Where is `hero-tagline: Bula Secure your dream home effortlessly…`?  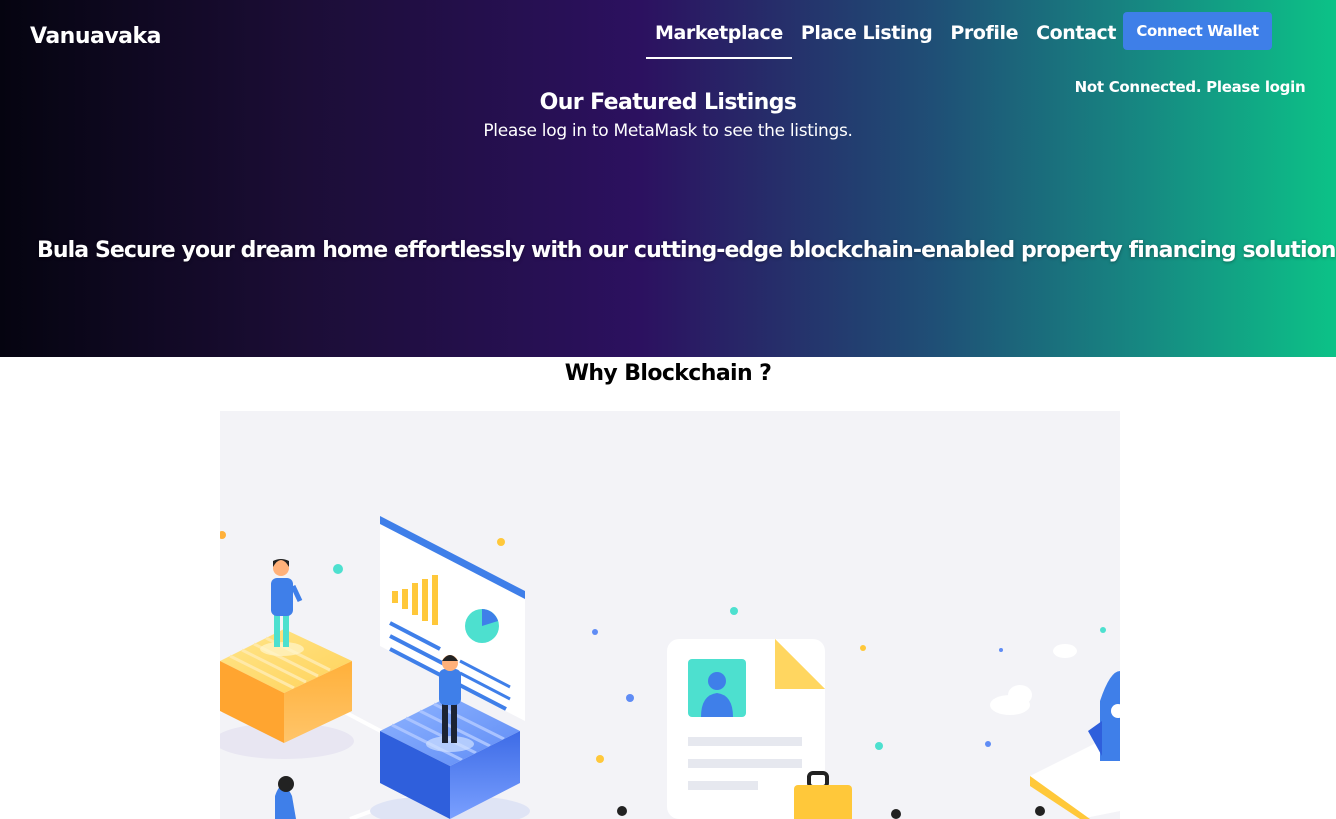 hero-tagline: Bula Secure your dream home effortlessly… is located at coordinates (686, 250).